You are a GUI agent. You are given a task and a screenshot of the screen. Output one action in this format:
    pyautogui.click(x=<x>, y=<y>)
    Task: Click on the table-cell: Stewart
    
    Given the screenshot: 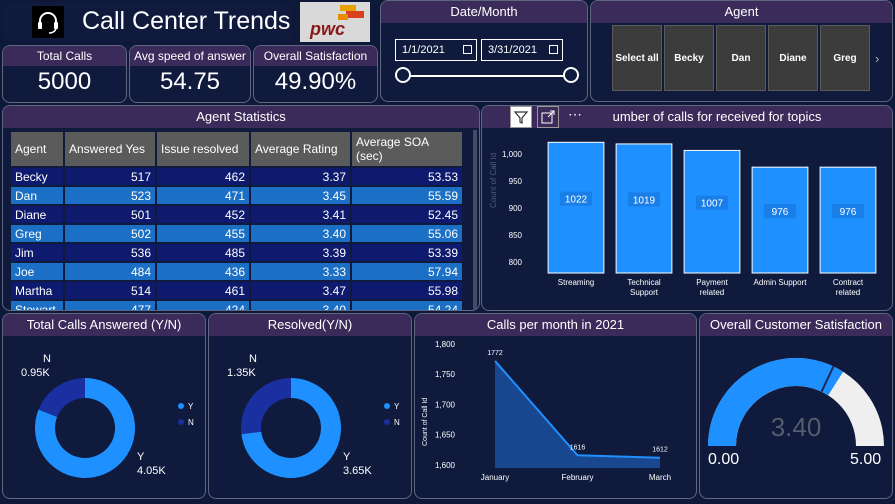 What is the action you would take?
    pyautogui.click(x=37, y=305)
    